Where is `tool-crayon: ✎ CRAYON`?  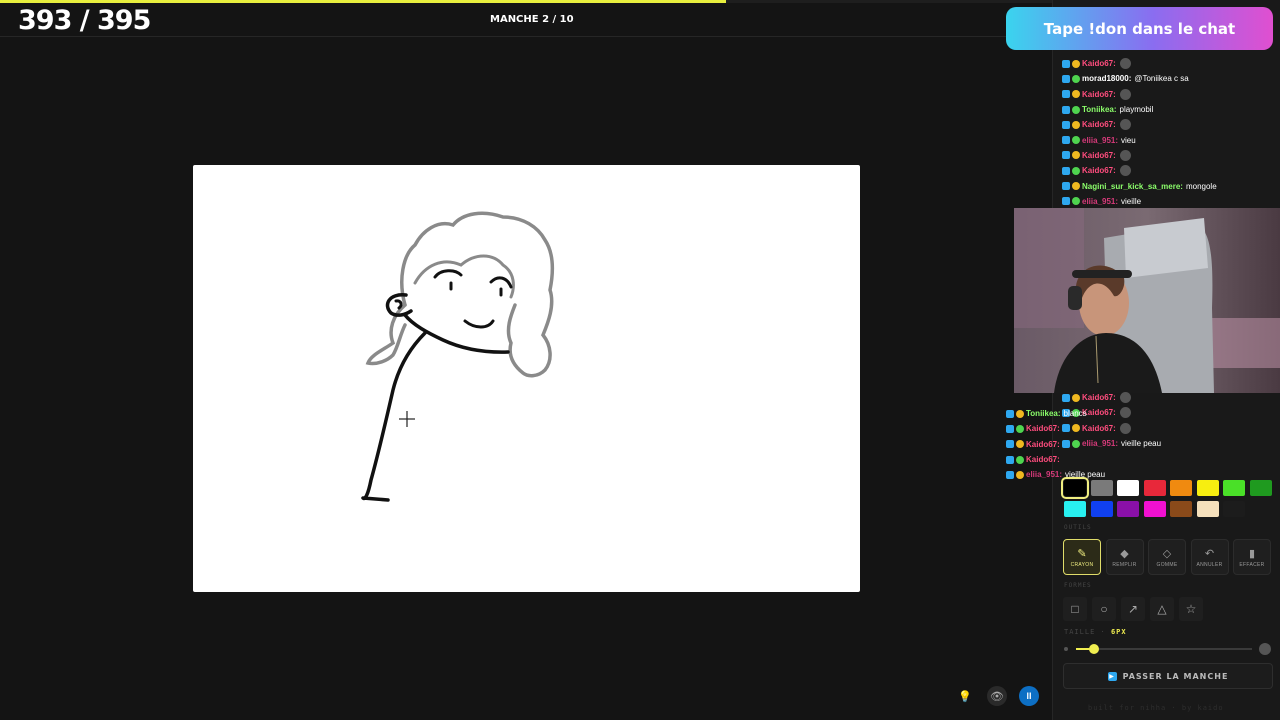
tool-crayon: ✎ CRAYON is located at coordinates (1082, 557).